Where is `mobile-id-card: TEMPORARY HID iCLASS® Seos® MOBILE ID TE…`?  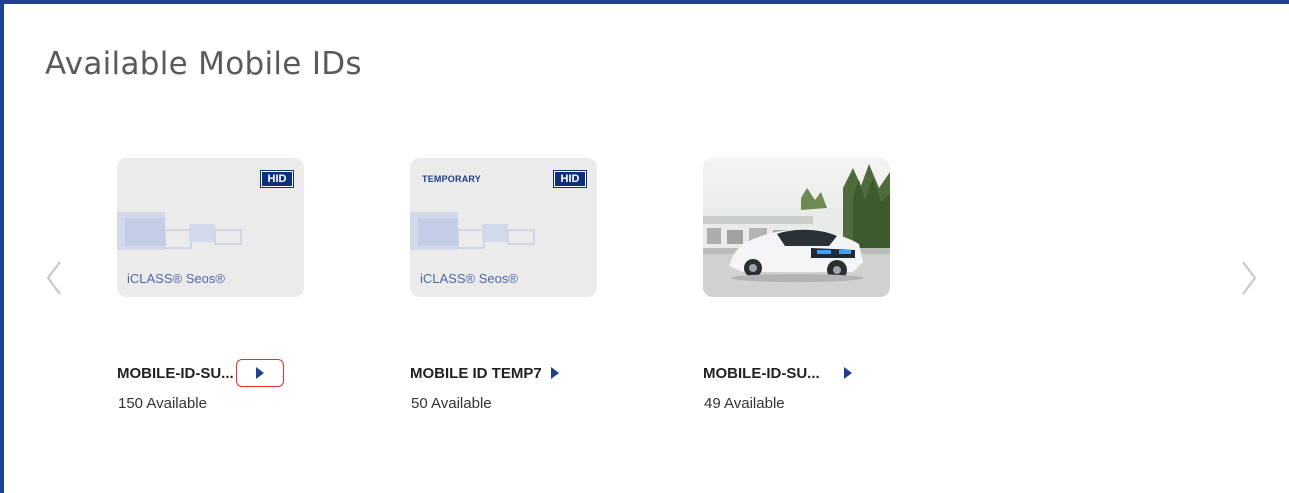
mobile-id-card: TEMPORARY HID iCLASS® Seos® MOBILE ID TE… is located at coordinates (505, 285).